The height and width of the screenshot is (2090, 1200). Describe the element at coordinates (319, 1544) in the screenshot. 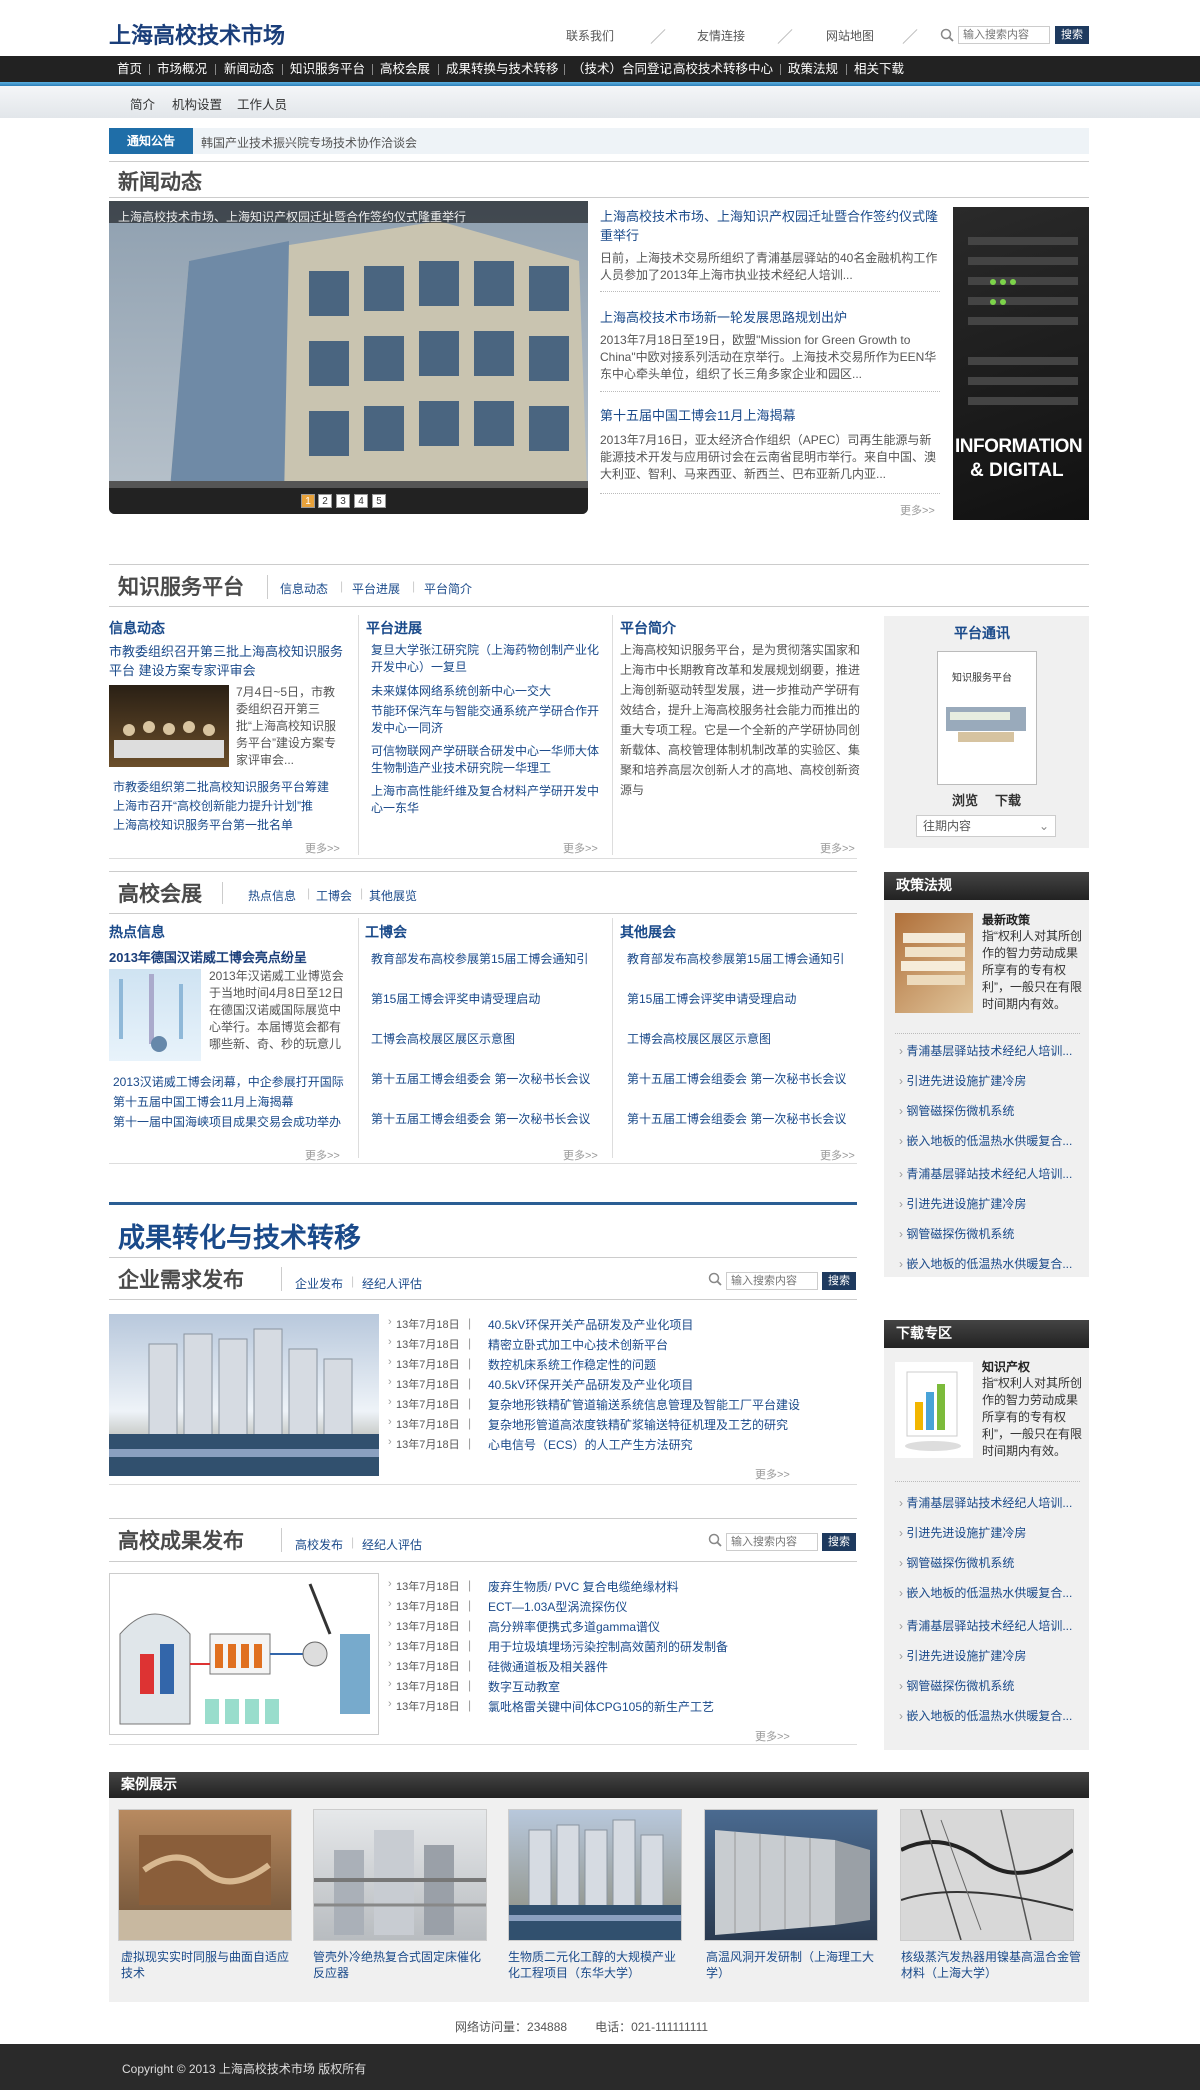

I see `college-tab-publish: 高校发布` at that location.